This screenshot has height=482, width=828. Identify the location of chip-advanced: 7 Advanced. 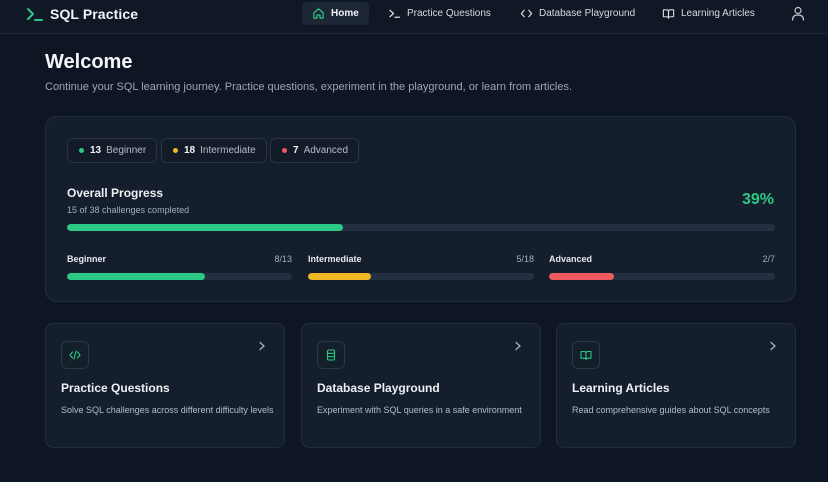
(315, 150).